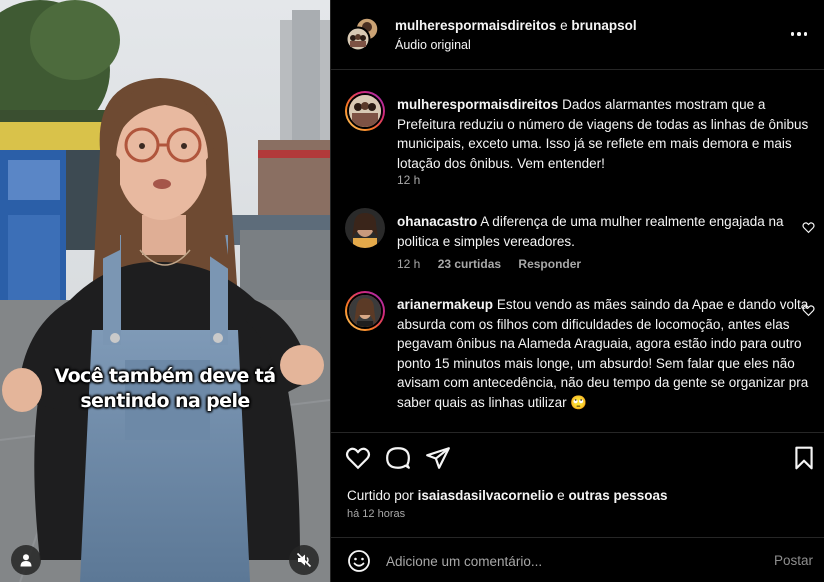  Describe the element at coordinates (579, 402) in the screenshot. I see `comment-emoji: 🙄` at that location.